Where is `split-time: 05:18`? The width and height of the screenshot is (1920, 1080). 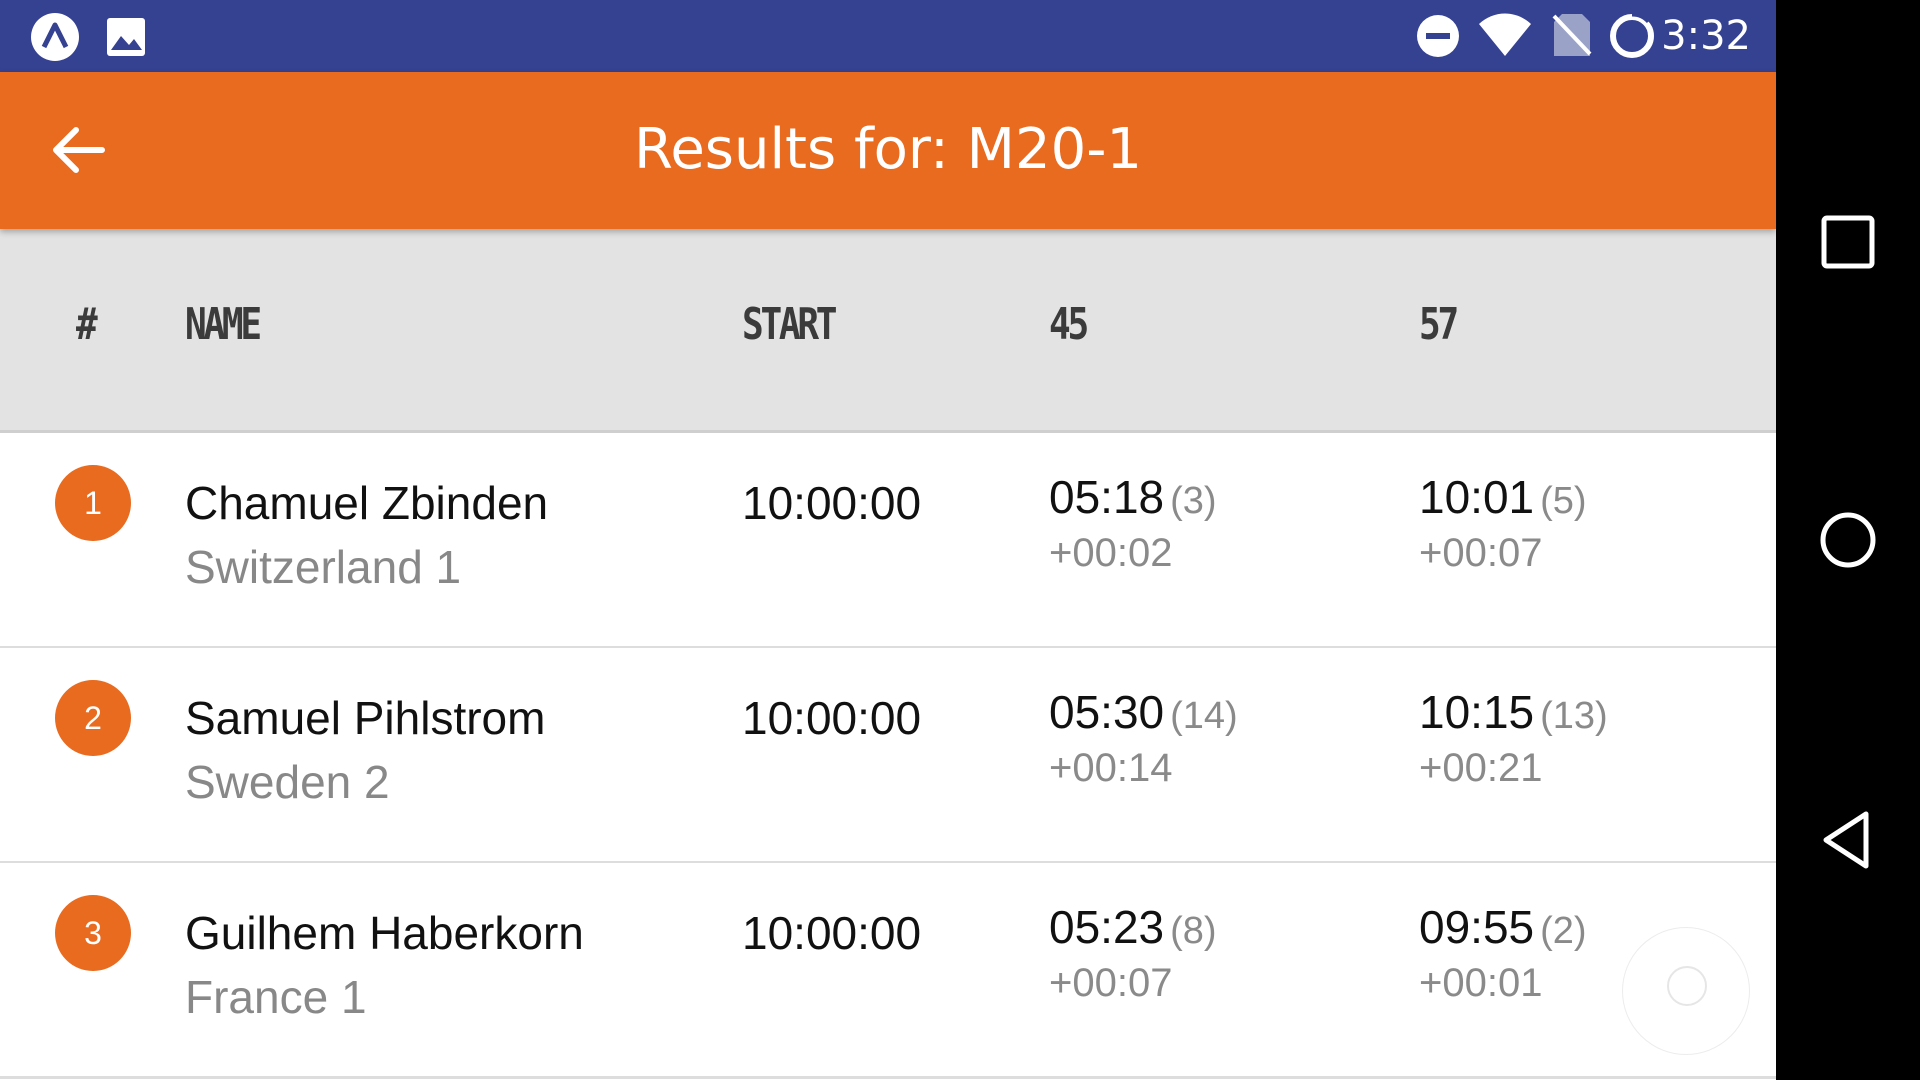
split-time: 05:18 is located at coordinates (1107, 497).